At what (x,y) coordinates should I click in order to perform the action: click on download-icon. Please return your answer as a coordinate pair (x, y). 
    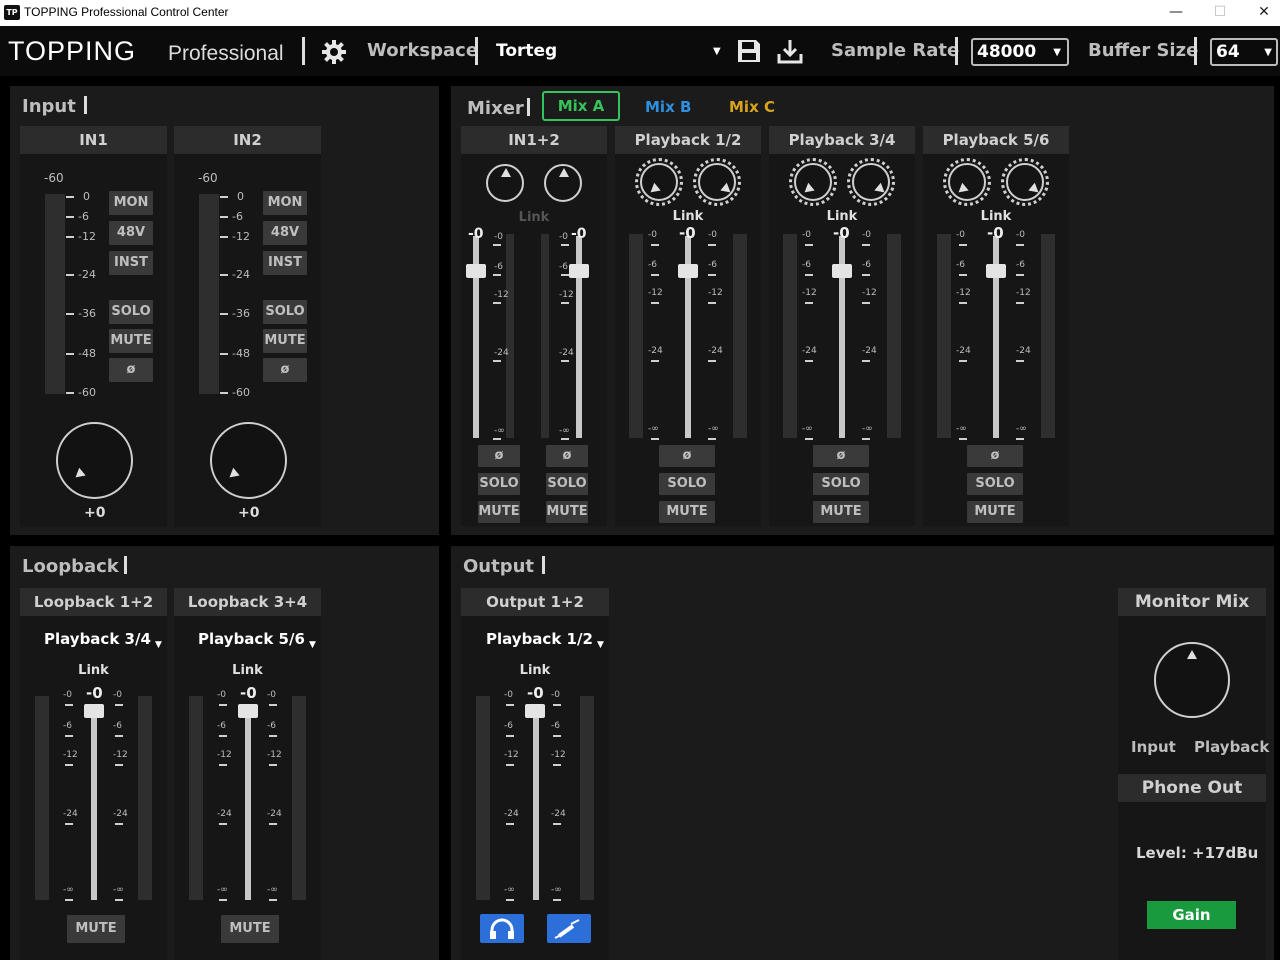
    Looking at the image, I should click on (790, 51).